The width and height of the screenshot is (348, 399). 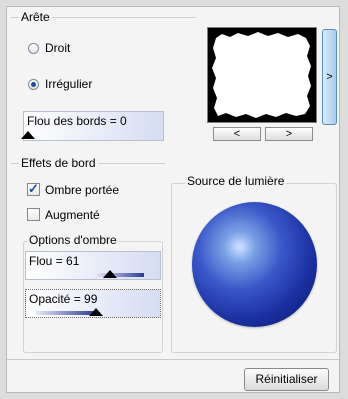 What do you see at coordinates (110, 274) in the screenshot?
I see `shadow-blur-thumb` at bounding box center [110, 274].